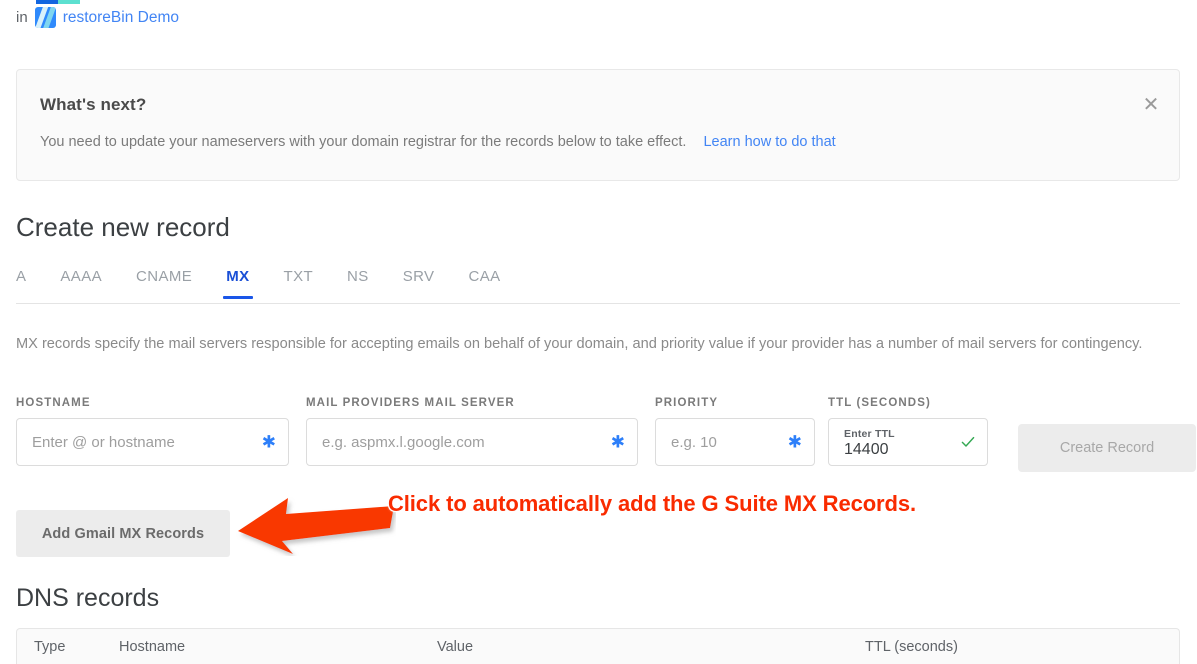 The height and width of the screenshot is (664, 1197). What do you see at coordinates (1107, 448) in the screenshot?
I see `create-record-button: Create Record` at bounding box center [1107, 448].